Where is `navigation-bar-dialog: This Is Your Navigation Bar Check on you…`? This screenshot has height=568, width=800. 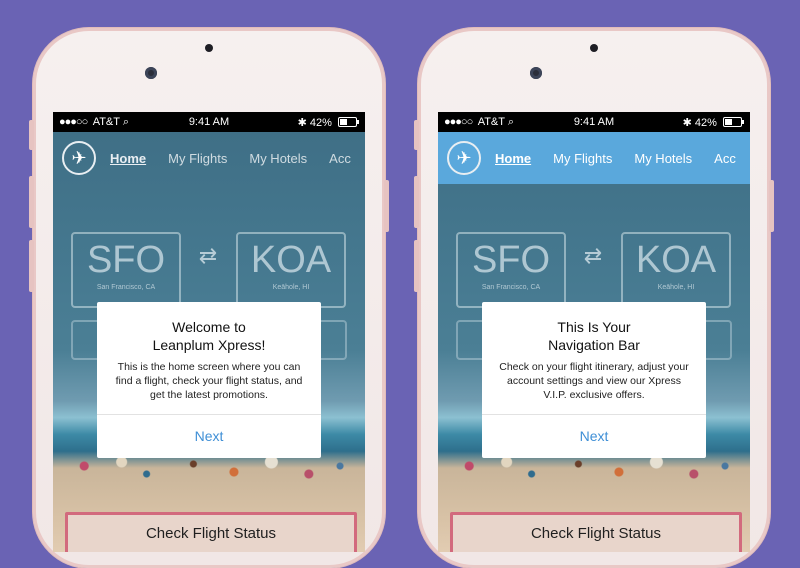 navigation-bar-dialog: This Is Your Navigation Bar Check on you… is located at coordinates (594, 380).